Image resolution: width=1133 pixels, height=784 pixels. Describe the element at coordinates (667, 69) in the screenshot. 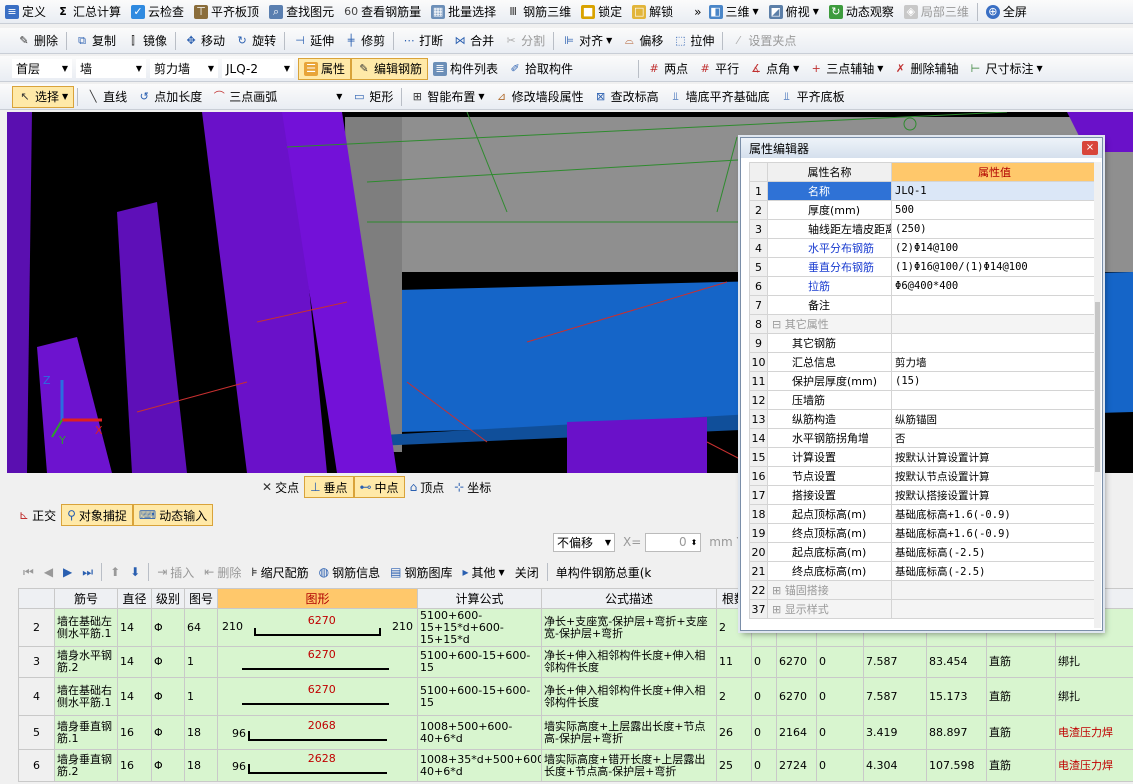

I see `two-point-button: # 两点` at that location.